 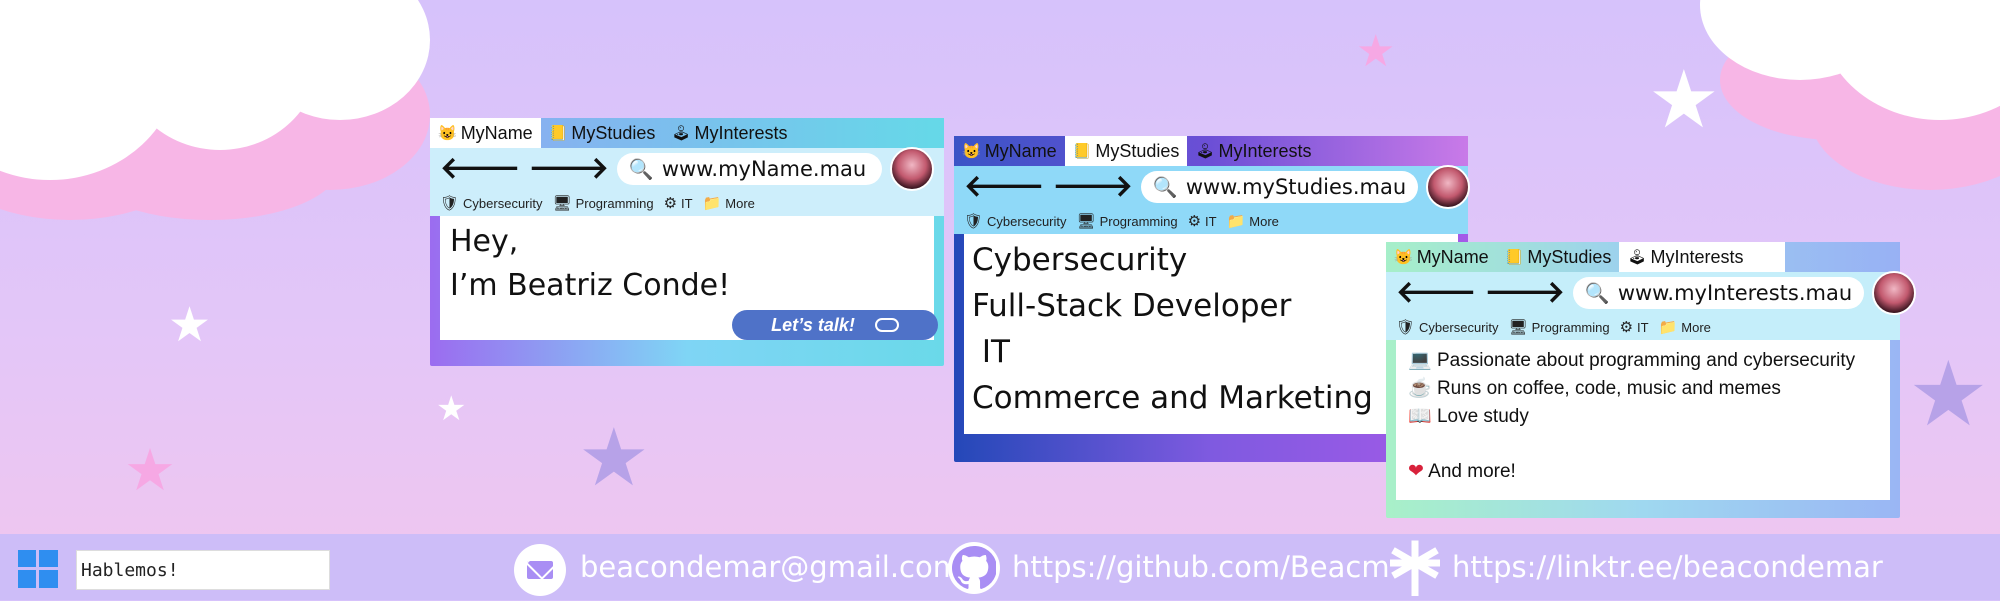 What do you see at coordinates (886, 325) in the screenshot?
I see `toggle-icon` at bounding box center [886, 325].